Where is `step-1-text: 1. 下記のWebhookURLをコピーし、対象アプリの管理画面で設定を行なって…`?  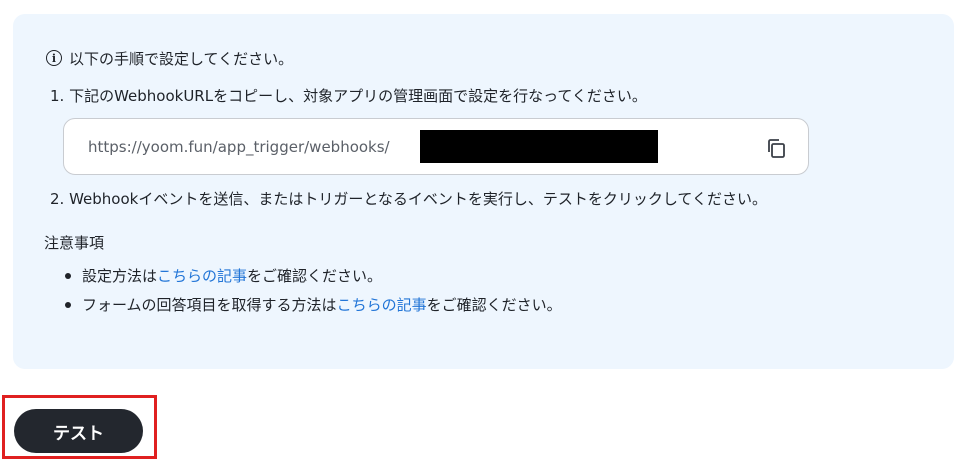
step-1-text: 1. 下記のWebhookURLをコピーし、対象アプリの管理画面で設定を行なって… is located at coordinates (348, 96).